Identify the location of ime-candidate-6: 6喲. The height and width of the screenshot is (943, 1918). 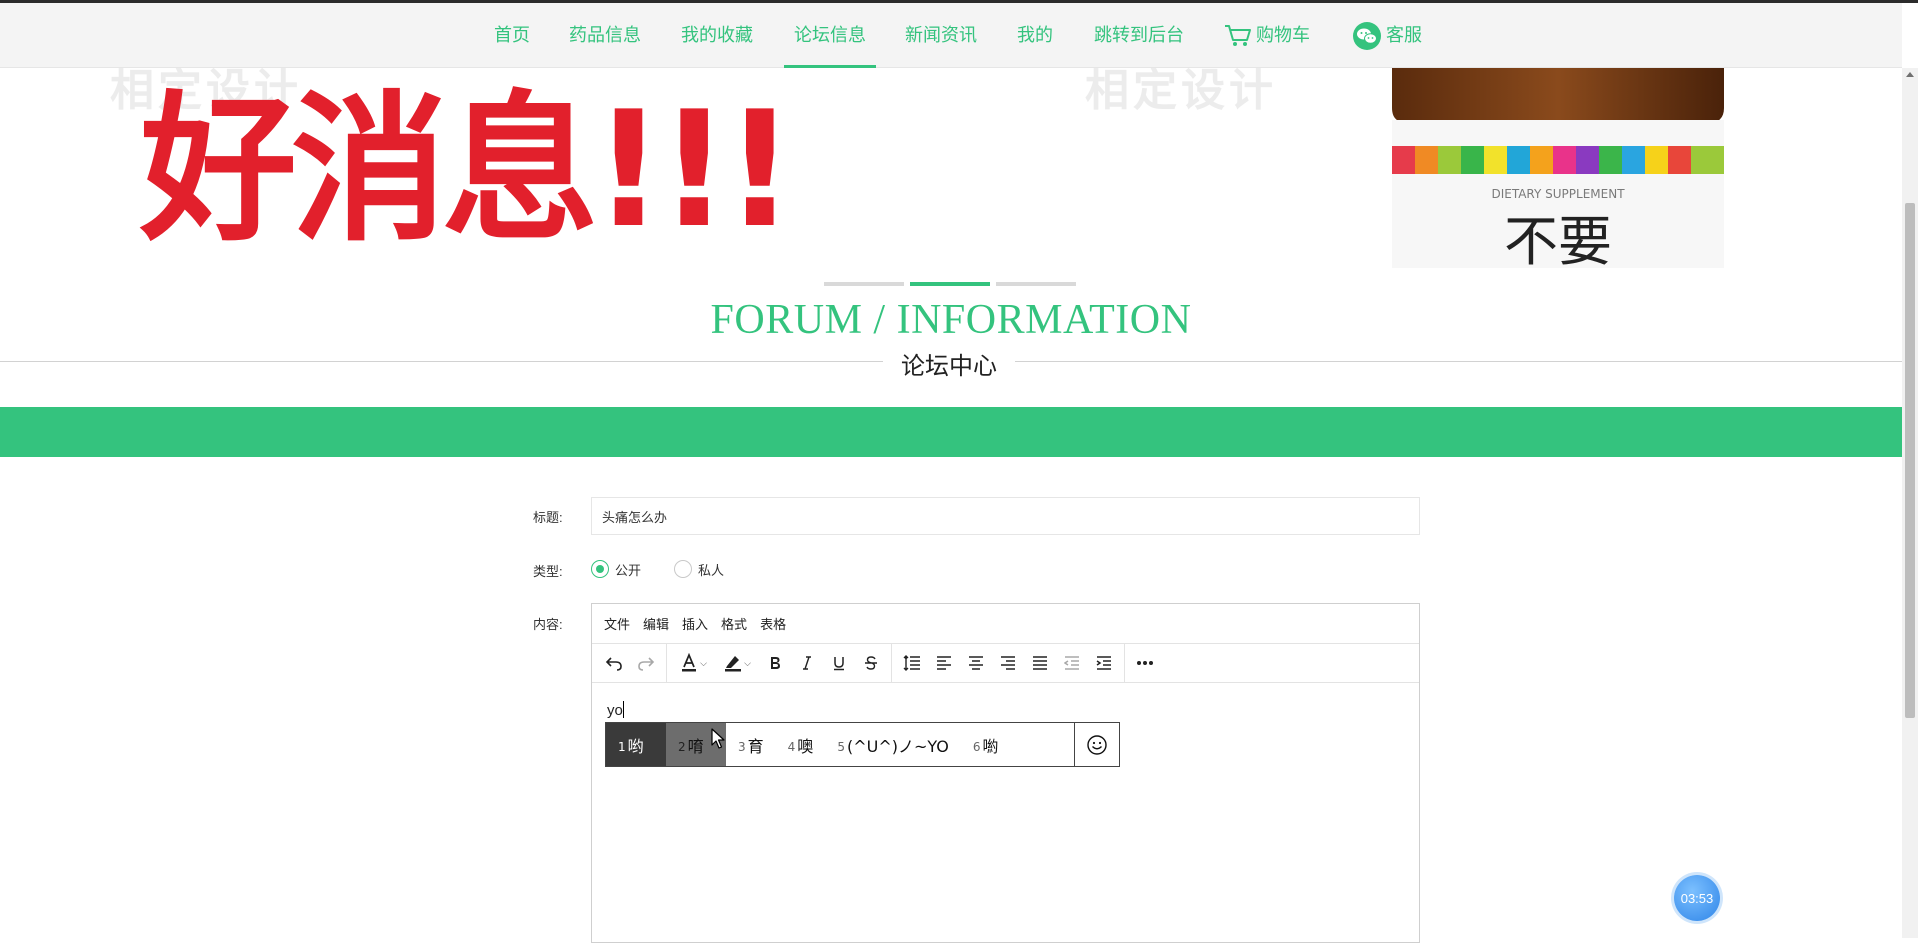
(986, 744).